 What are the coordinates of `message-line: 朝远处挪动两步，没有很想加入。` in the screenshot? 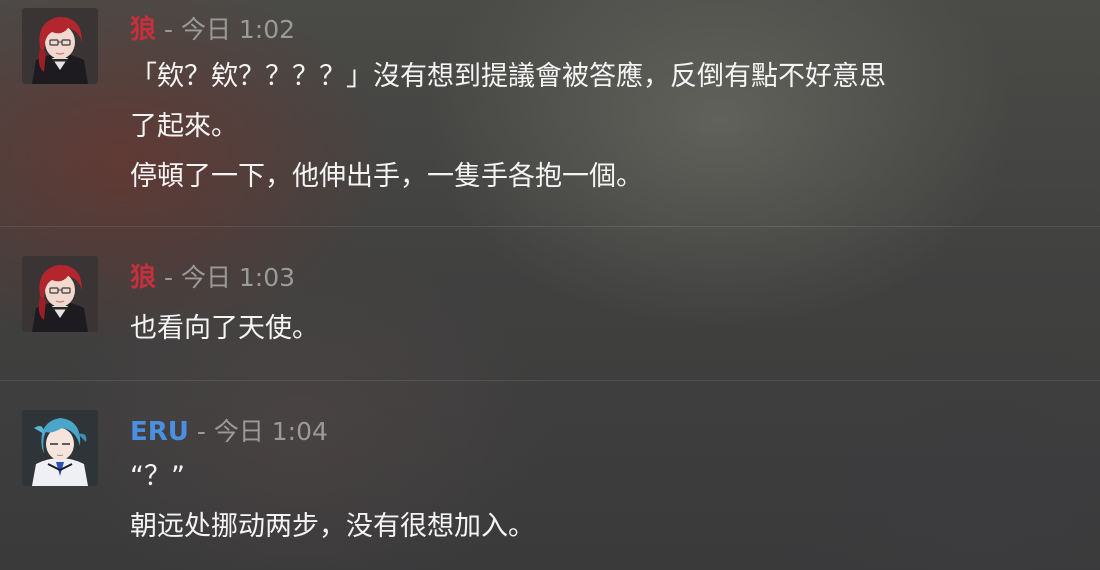 It's located at (332, 526).